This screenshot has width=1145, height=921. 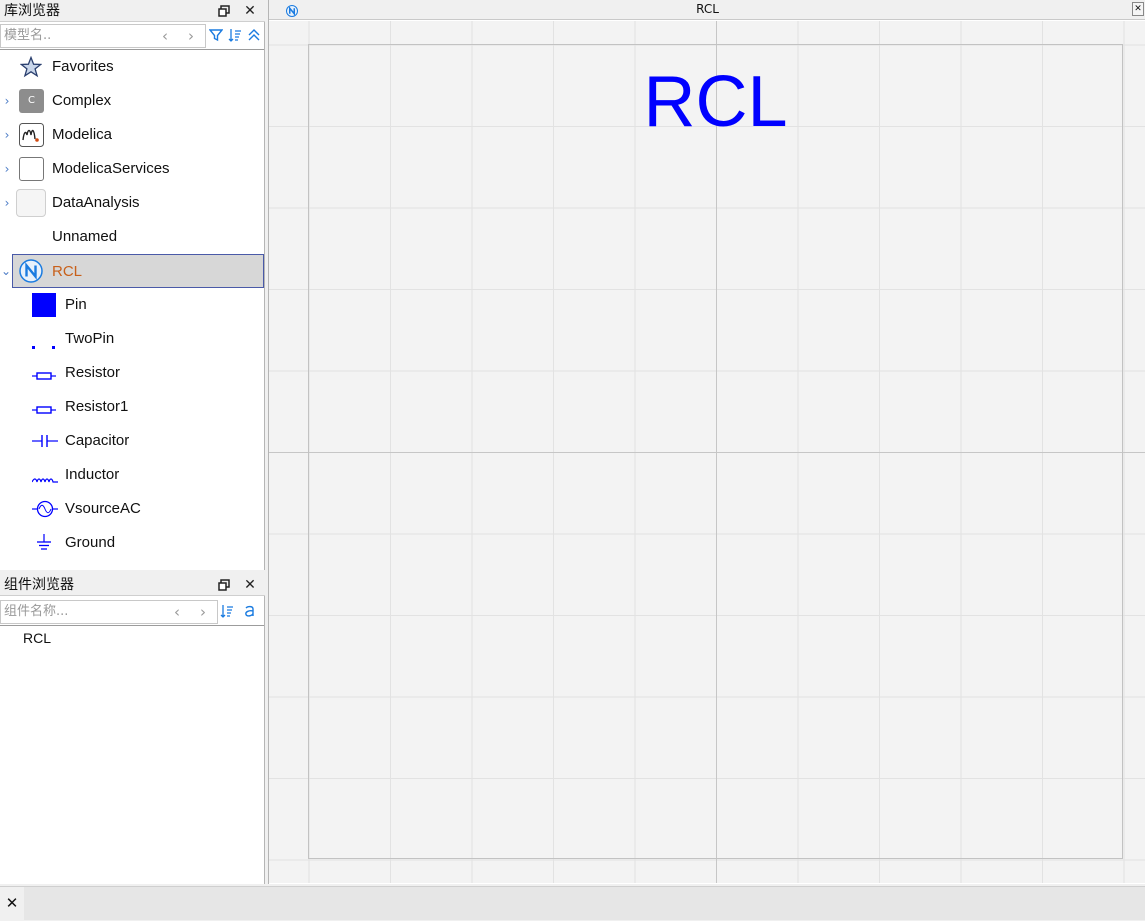 What do you see at coordinates (97, 440) in the screenshot?
I see `tree-item-label: Capacitor` at bounding box center [97, 440].